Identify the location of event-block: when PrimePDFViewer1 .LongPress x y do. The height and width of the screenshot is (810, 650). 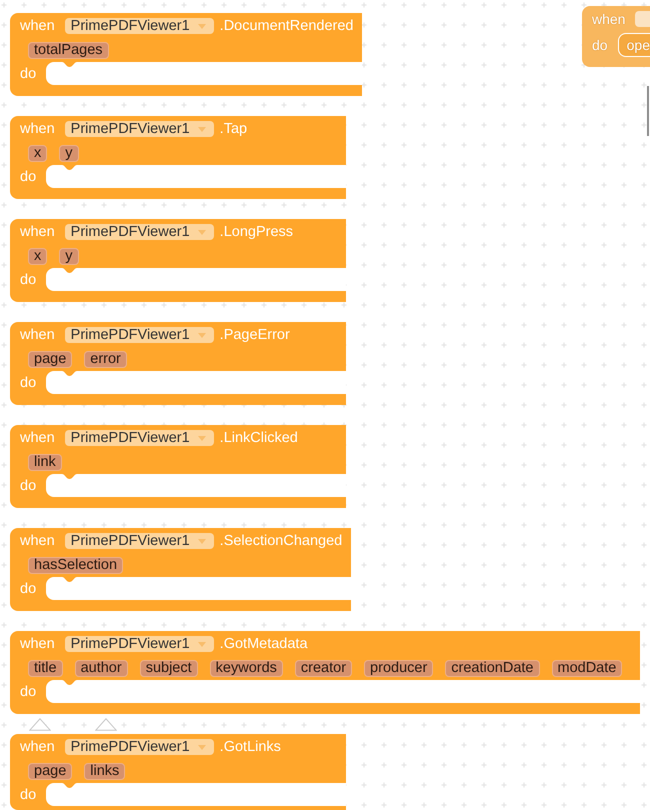
(178, 260).